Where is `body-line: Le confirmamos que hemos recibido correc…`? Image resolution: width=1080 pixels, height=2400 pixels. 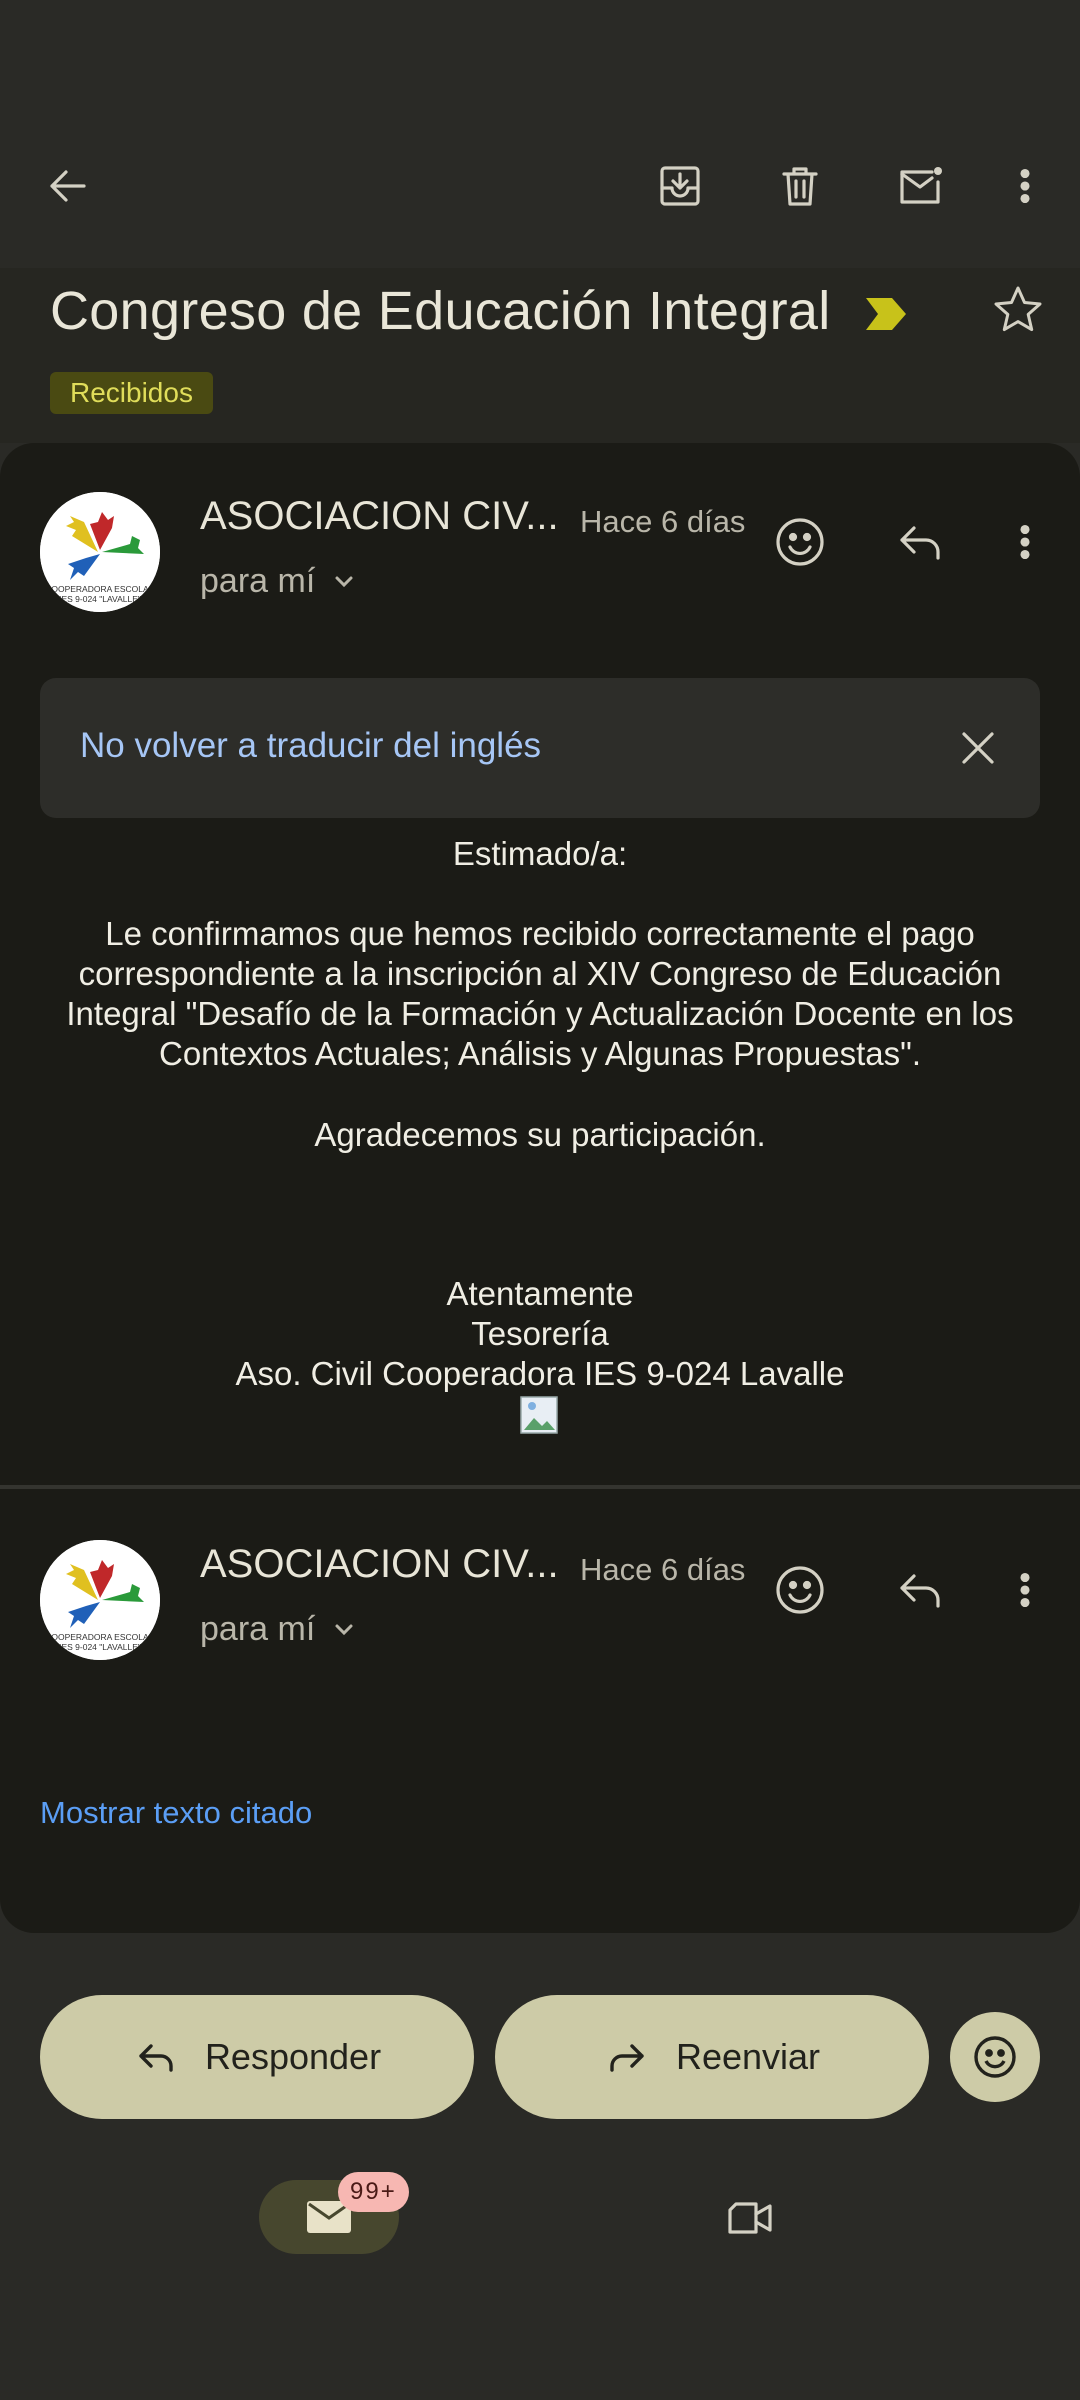 body-line: Le confirmamos que hemos recibido correc… is located at coordinates (540, 933).